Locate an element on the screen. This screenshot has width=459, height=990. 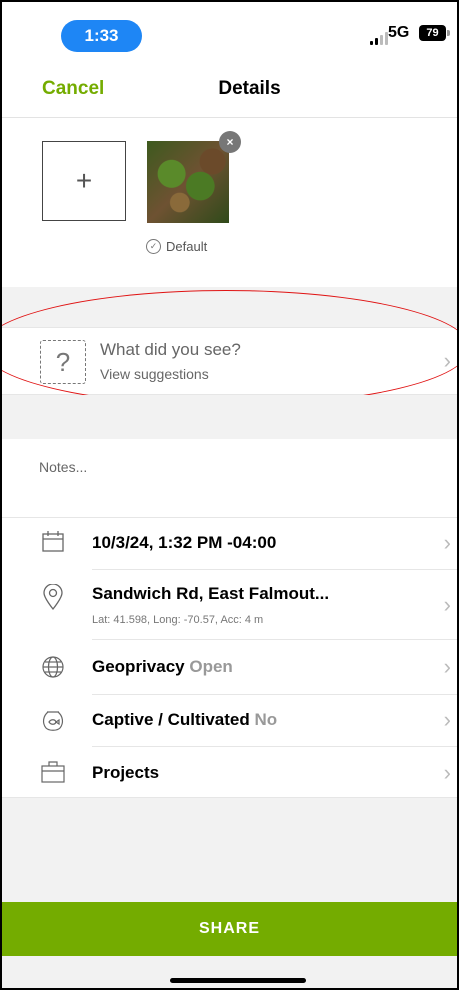
default-photo-toggle: ✓ Default is located at coordinates (176, 246).